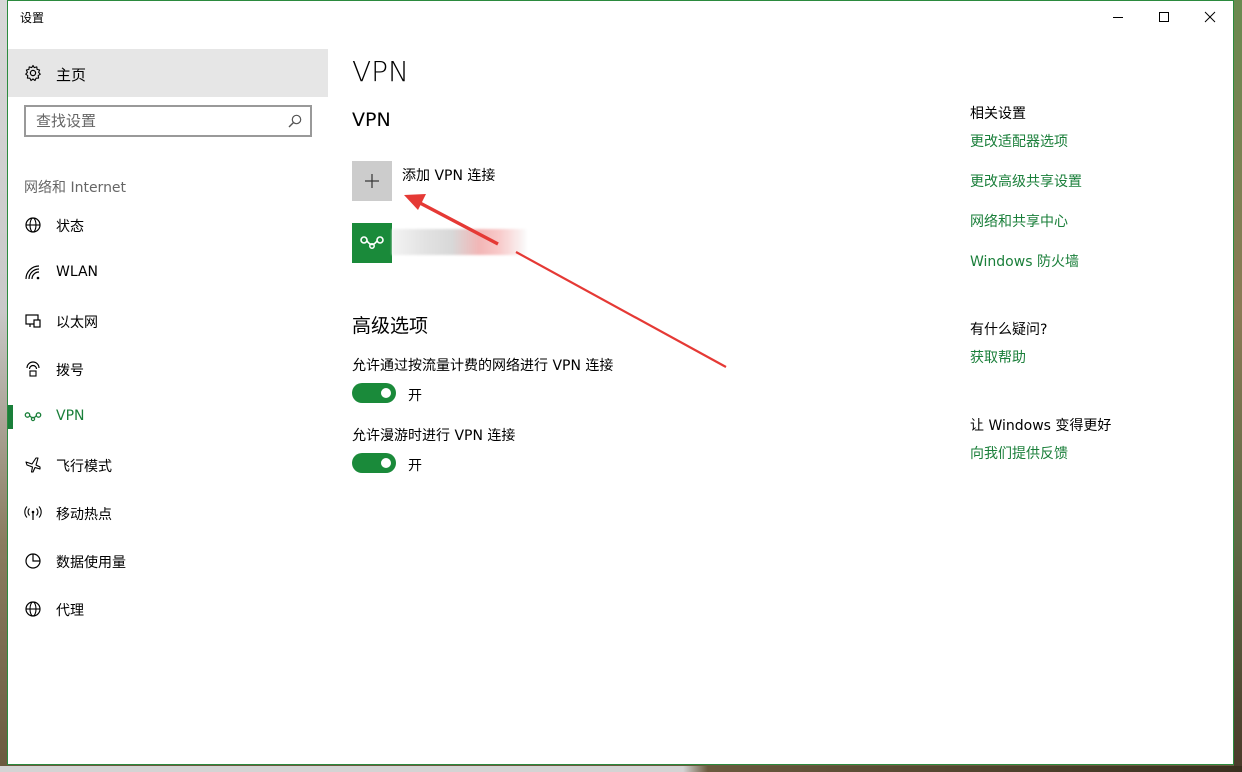 The width and height of the screenshot is (1242, 772). I want to click on related-settings-heading: 相关设置, so click(998, 114).